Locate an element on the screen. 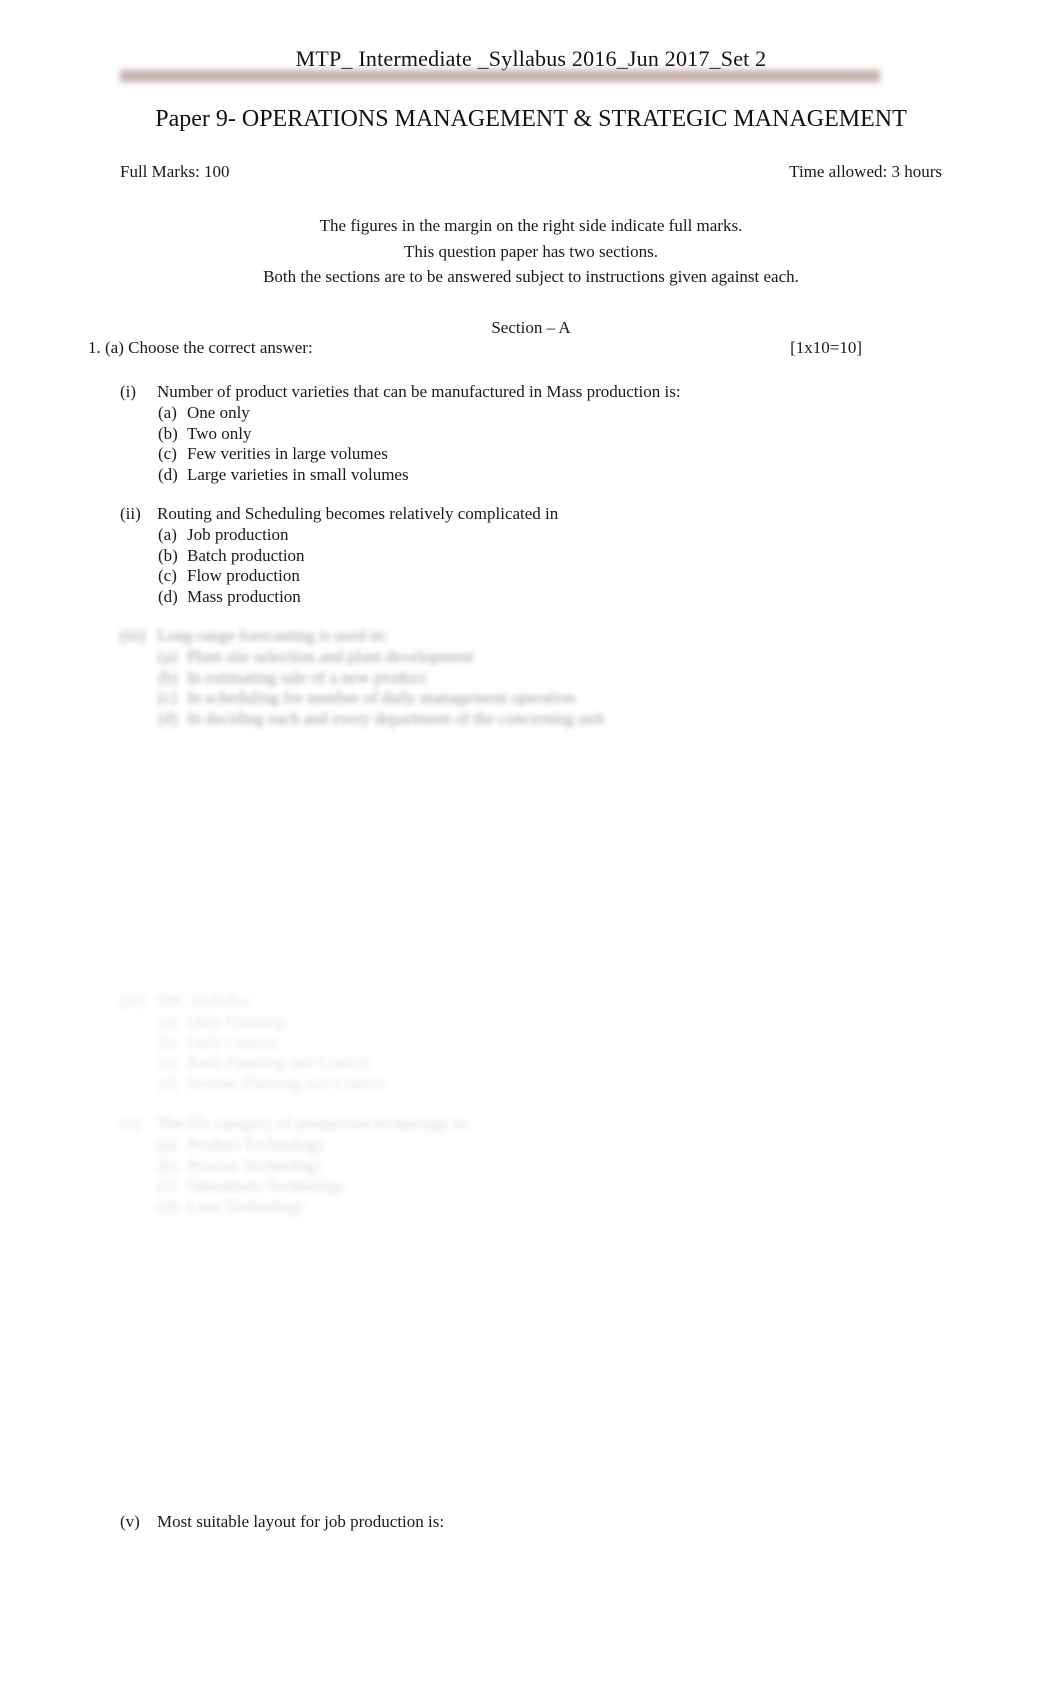  mcq-option: (b) Batch production is located at coordinates (550, 556).